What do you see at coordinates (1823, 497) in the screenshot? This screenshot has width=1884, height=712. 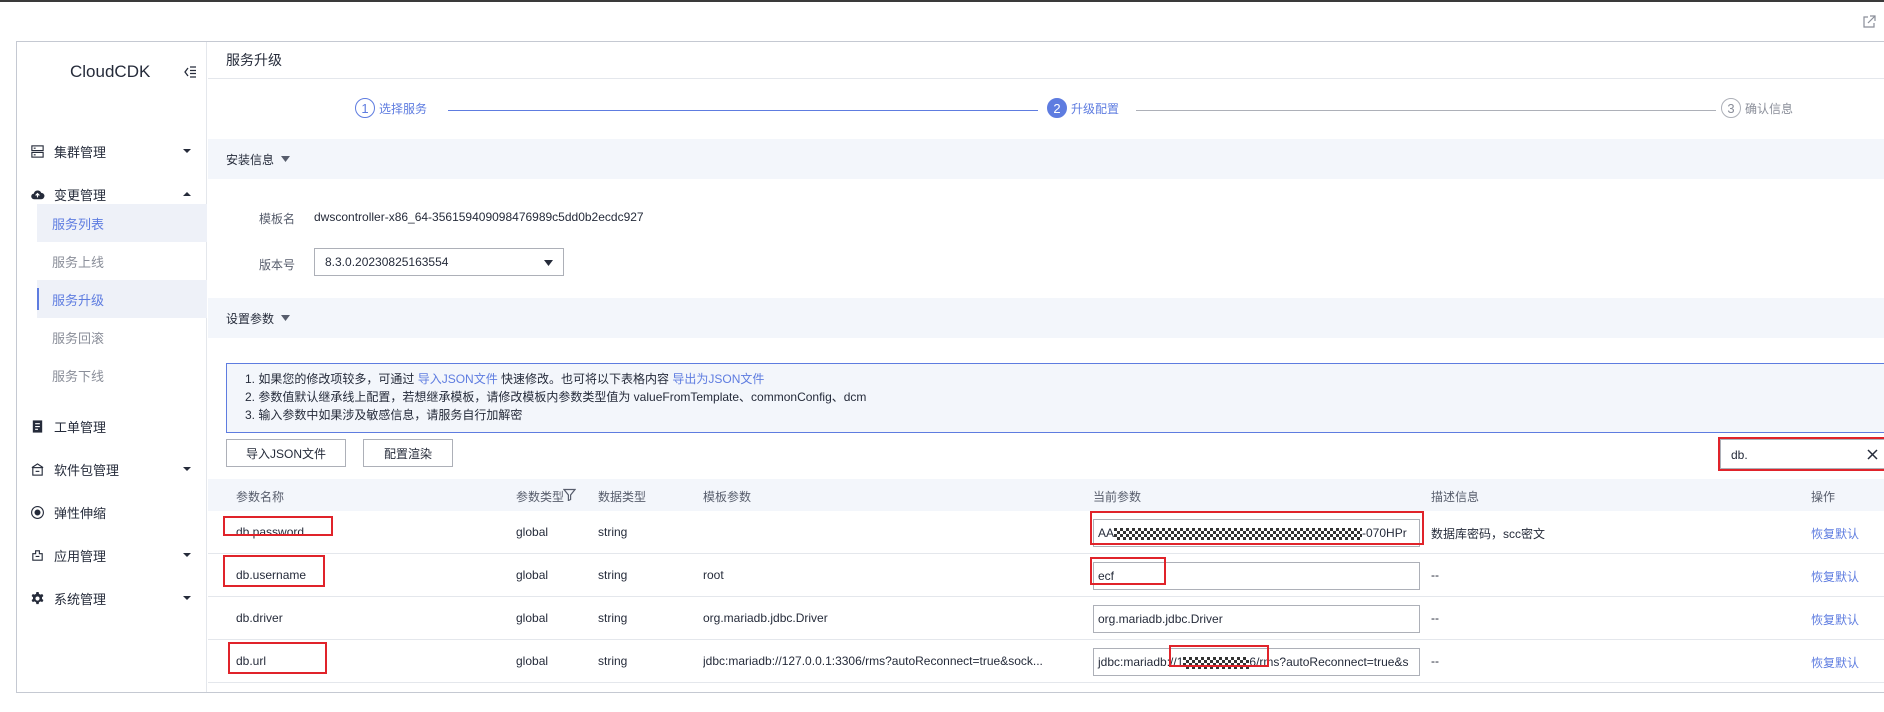 I see `column-header: 操作` at bounding box center [1823, 497].